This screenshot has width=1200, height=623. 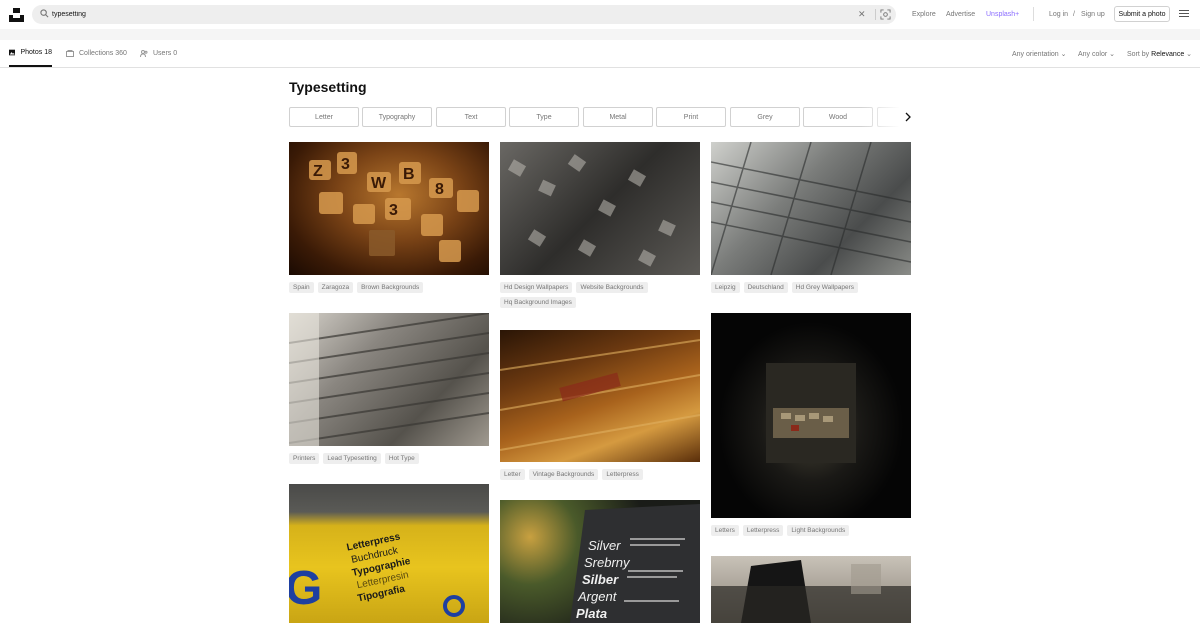 I want to click on unsplash-logo-icon, so click(x=16, y=15).